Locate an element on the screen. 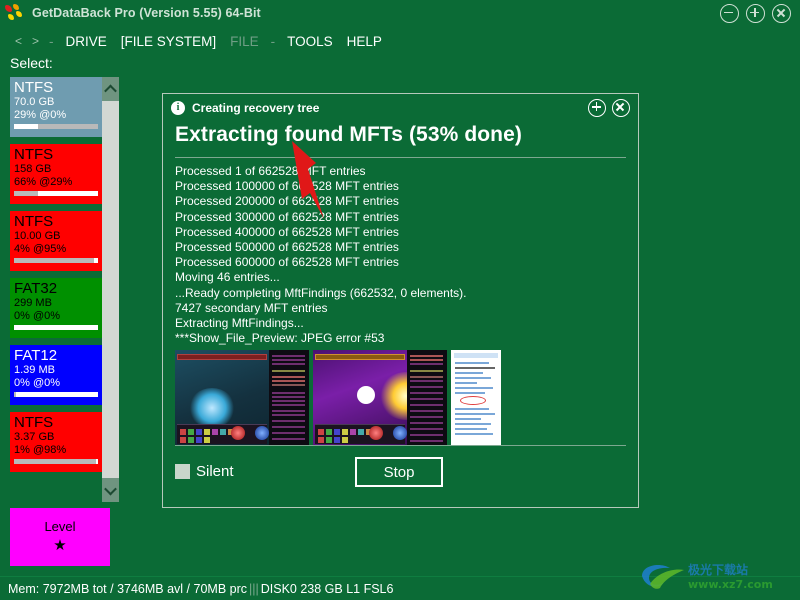 This screenshot has width=800, height=600. menu-item-help: HELP is located at coordinates (364, 41).